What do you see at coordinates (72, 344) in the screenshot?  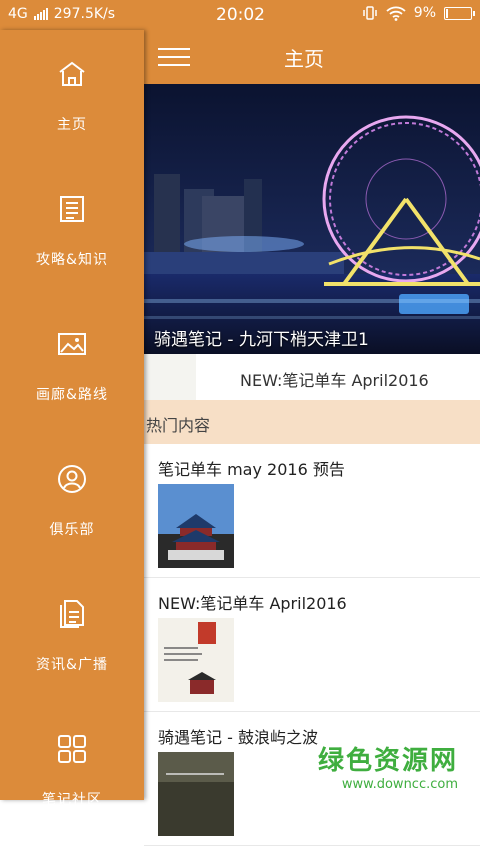 I see `picture-icon` at bounding box center [72, 344].